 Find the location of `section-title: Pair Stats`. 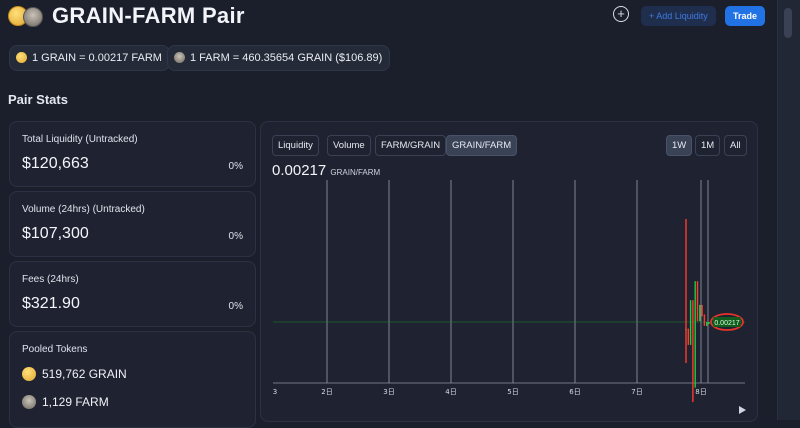

section-title: Pair Stats is located at coordinates (38, 99).